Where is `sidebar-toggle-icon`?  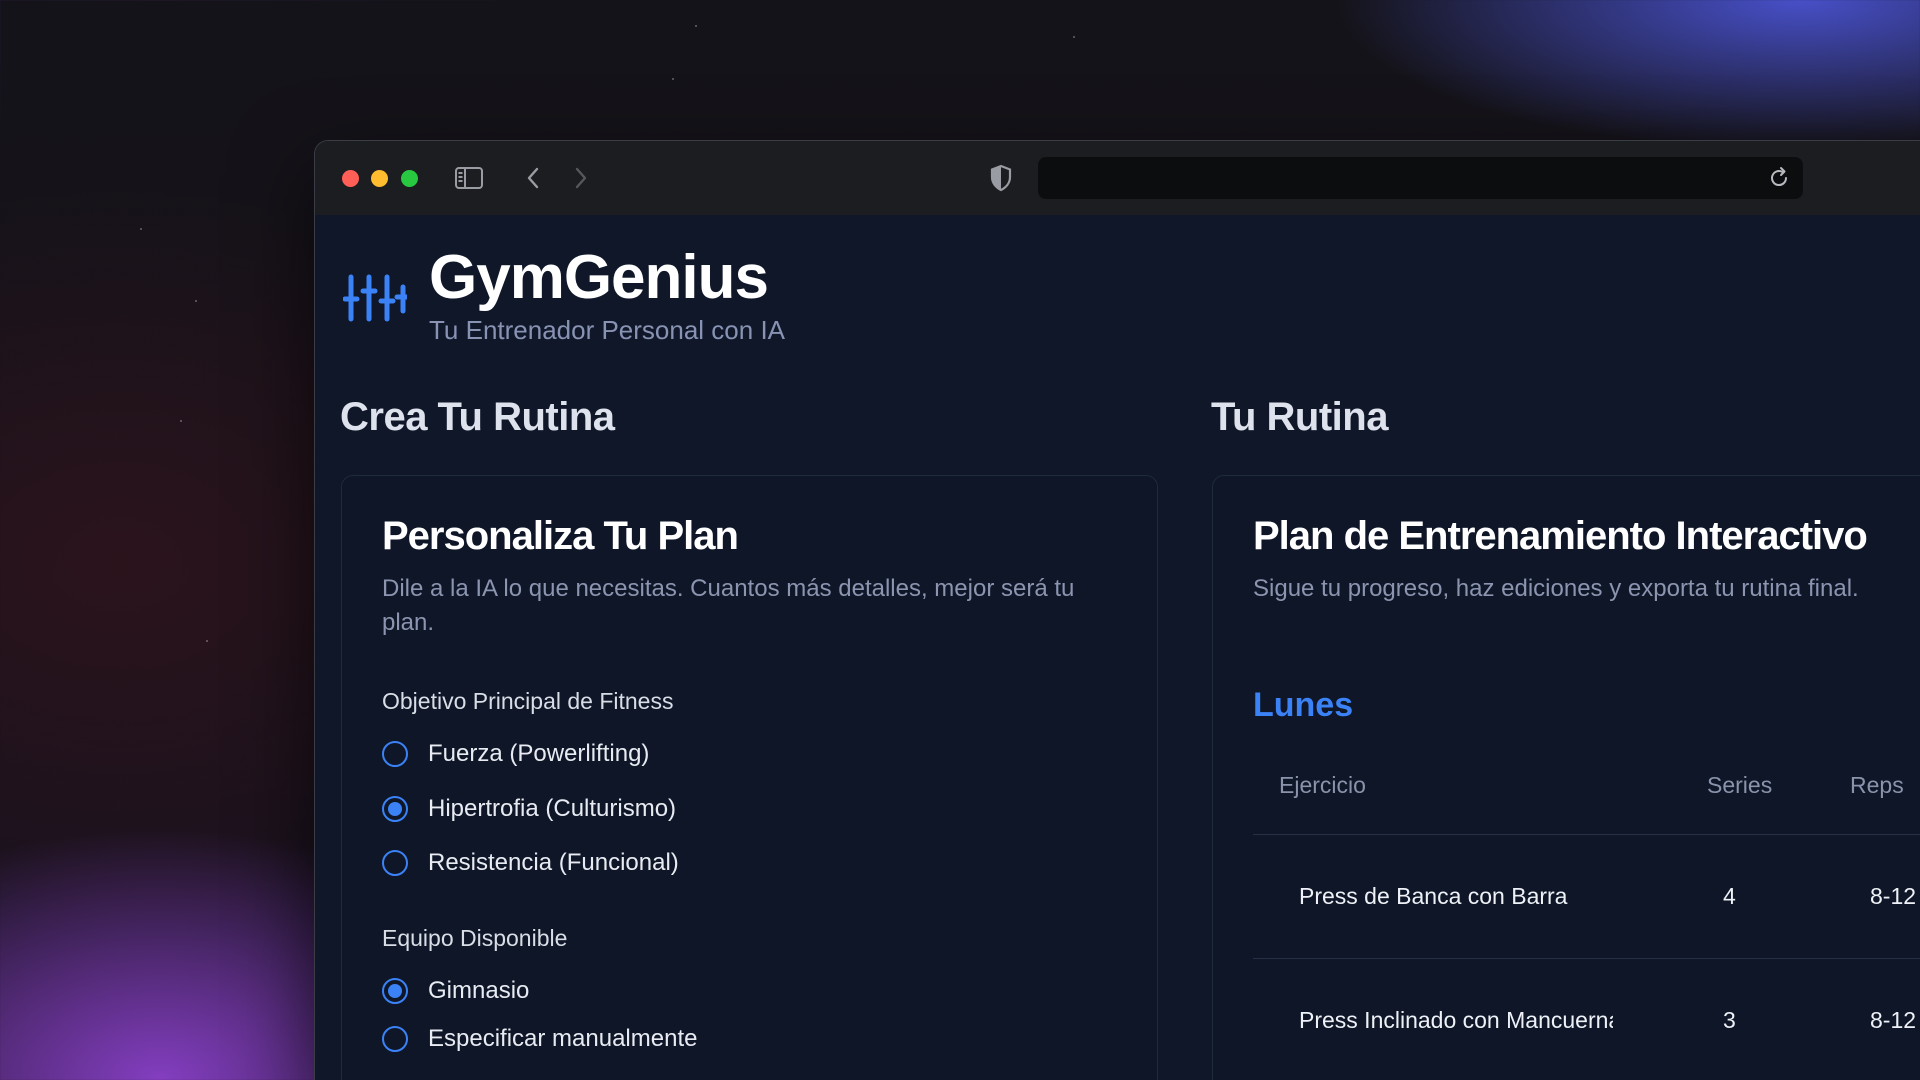
sidebar-toggle-icon is located at coordinates (469, 178).